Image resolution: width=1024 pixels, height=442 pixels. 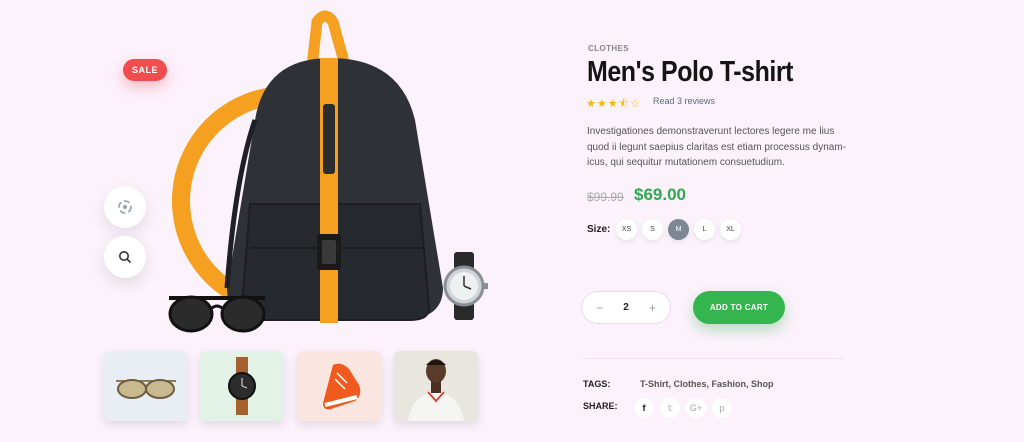 I want to click on old-price: $99.99, so click(x=605, y=197).